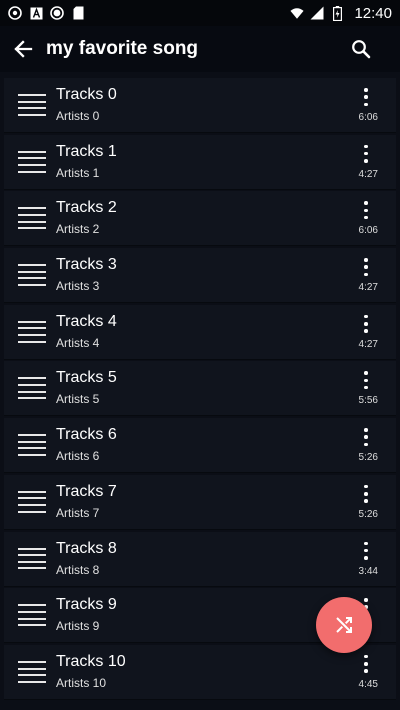 Image resolution: width=400 pixels, height=710 pixels. What do you see at coordinates (86, 151) in the screenshot?
I see `track-title: Tracks 1` at bounding box center [86, 151].